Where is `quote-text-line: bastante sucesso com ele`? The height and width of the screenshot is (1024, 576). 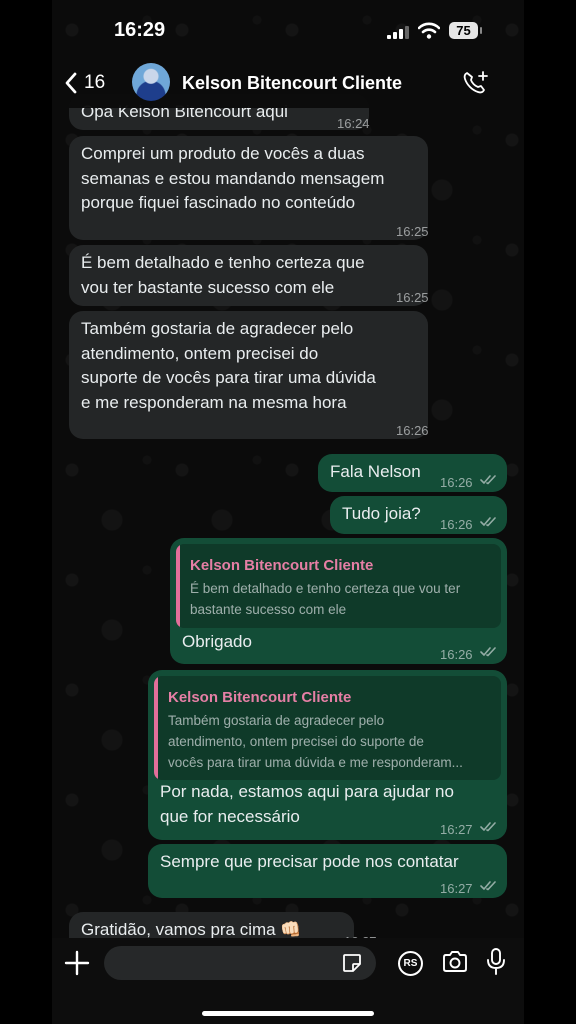 quote-text-line: bastante sucesso com ele is located at coordinates (268, 609).